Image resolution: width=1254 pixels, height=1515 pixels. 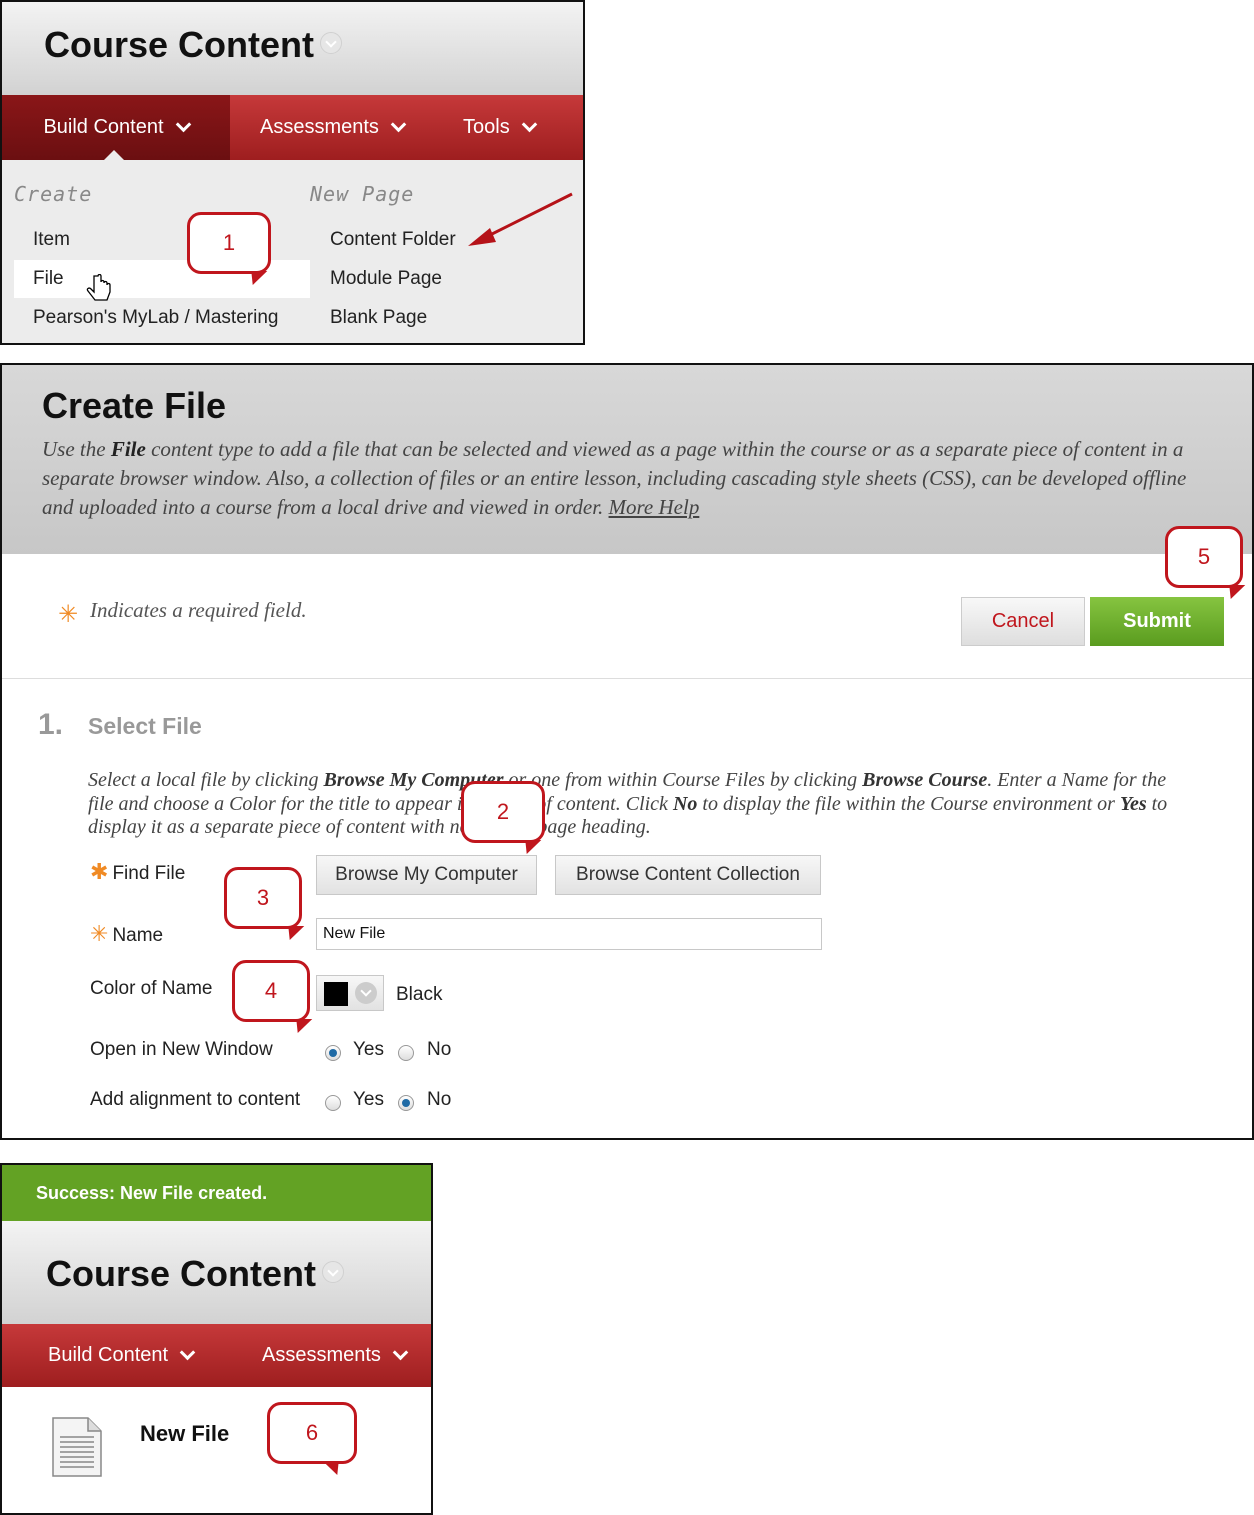 I want to click on content-toolbar: Build Content Assessments Tools, so click(x=292, y=127).